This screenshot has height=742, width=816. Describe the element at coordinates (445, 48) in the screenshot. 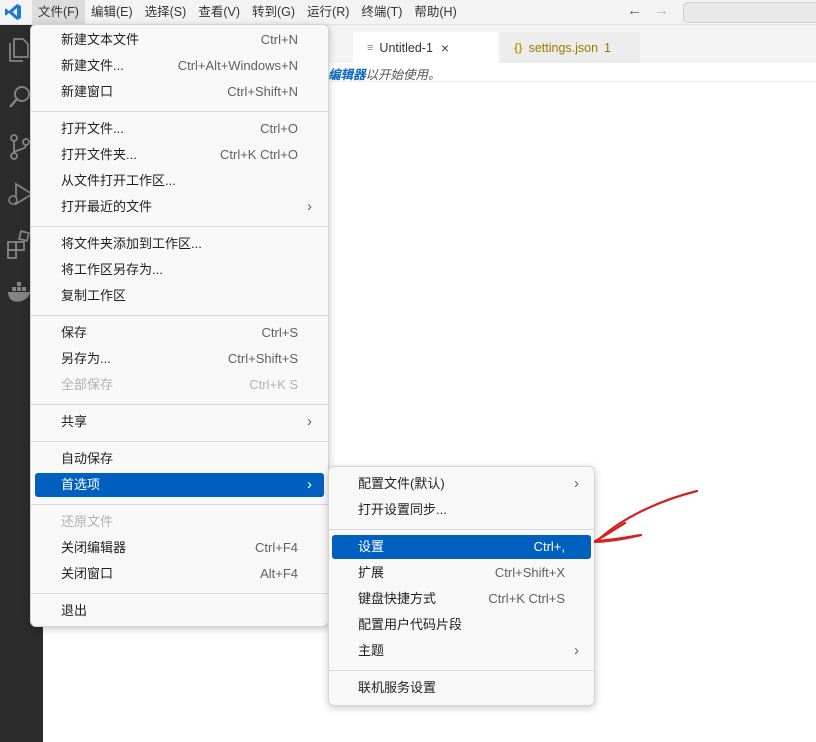

I see `close-icon: ×` at that location.